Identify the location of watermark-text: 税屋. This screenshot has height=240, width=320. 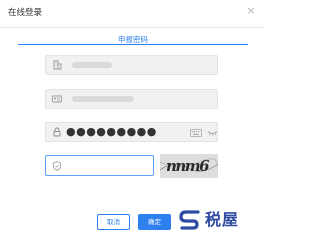
(222, 219).